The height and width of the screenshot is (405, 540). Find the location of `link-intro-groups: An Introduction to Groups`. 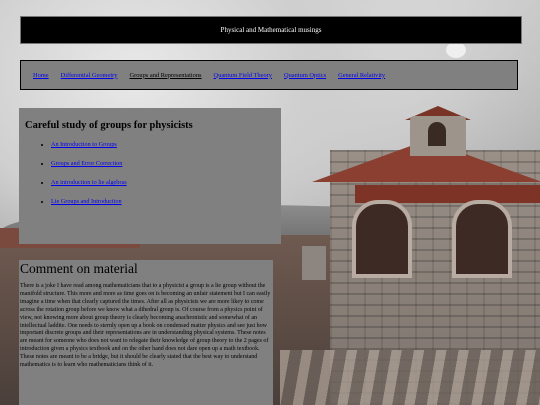

link-intro-groups: An Introduction to Groups is located at coordinates (84, 144).